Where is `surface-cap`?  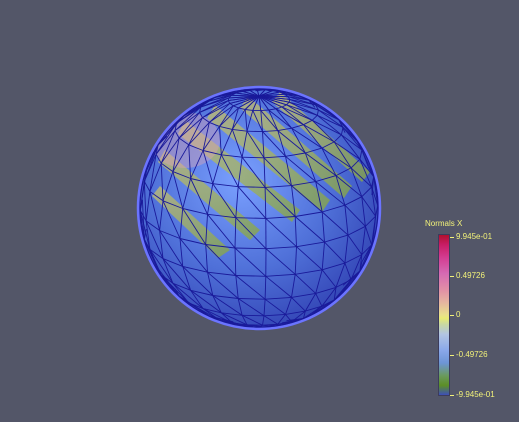 surface-cap is located at coordinates (185, 140).